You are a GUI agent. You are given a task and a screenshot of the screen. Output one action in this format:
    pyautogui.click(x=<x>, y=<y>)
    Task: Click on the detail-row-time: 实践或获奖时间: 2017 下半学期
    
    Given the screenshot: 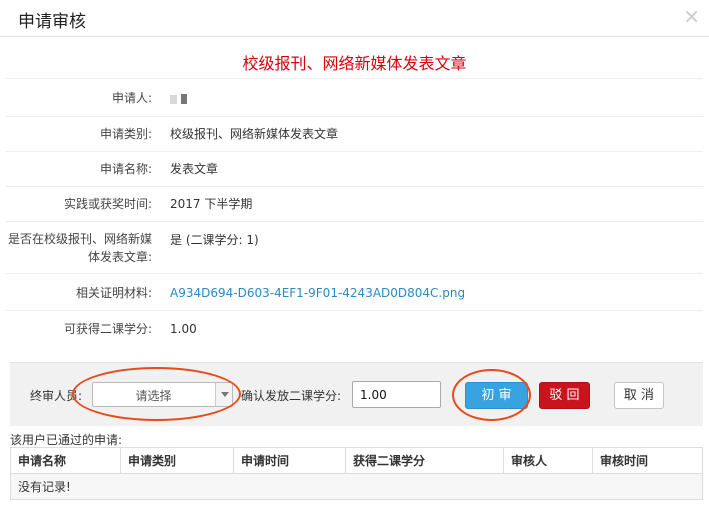 What is the action you would take?
    pyautogui.click(x=354, y=204)
    